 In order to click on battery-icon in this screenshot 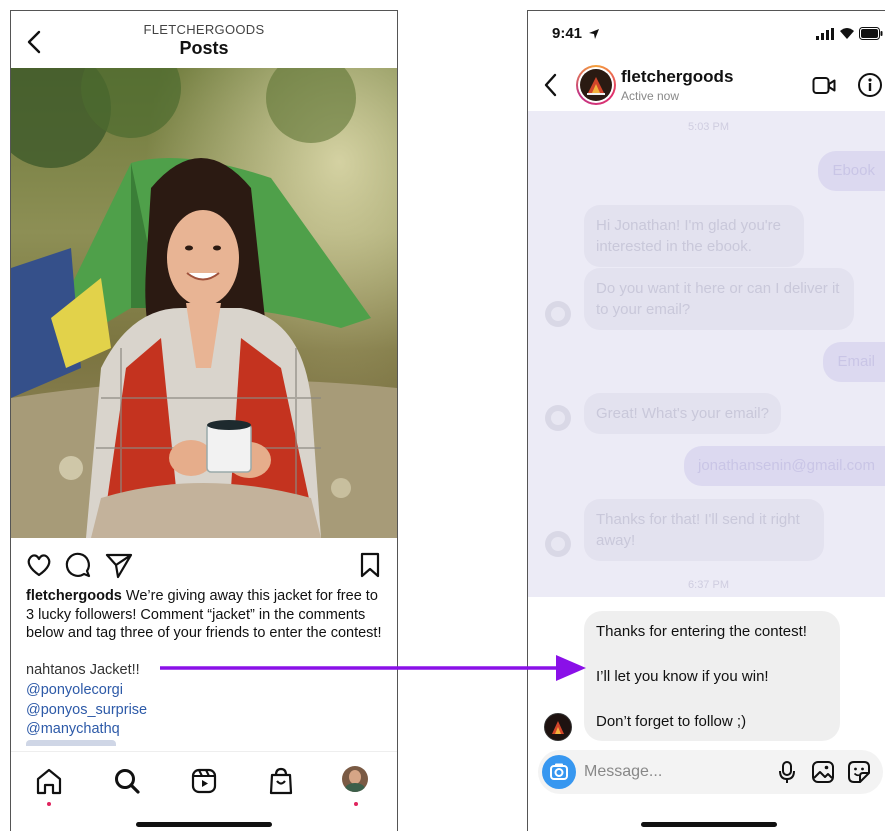, I will do `click(871, 33)`.